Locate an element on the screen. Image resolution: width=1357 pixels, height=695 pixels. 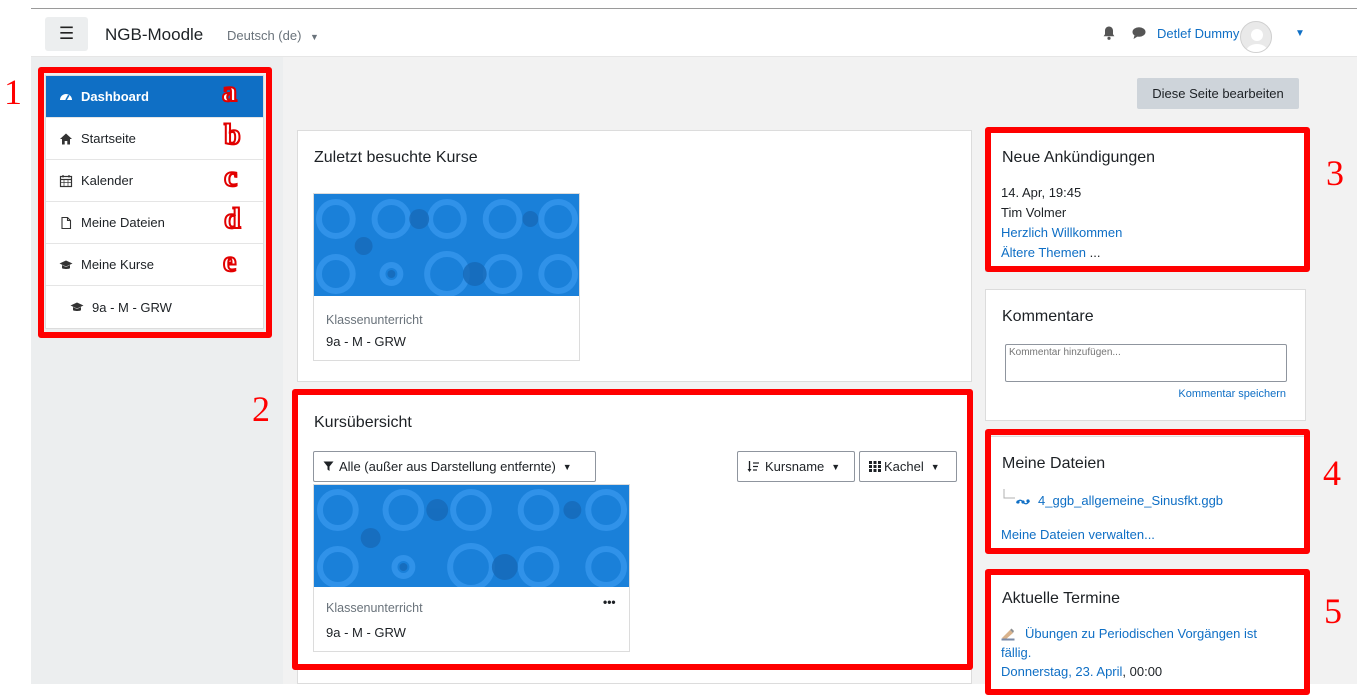
sidebar-item-course-9a: 9a - M - GRW is located at coordinates (154, 307).